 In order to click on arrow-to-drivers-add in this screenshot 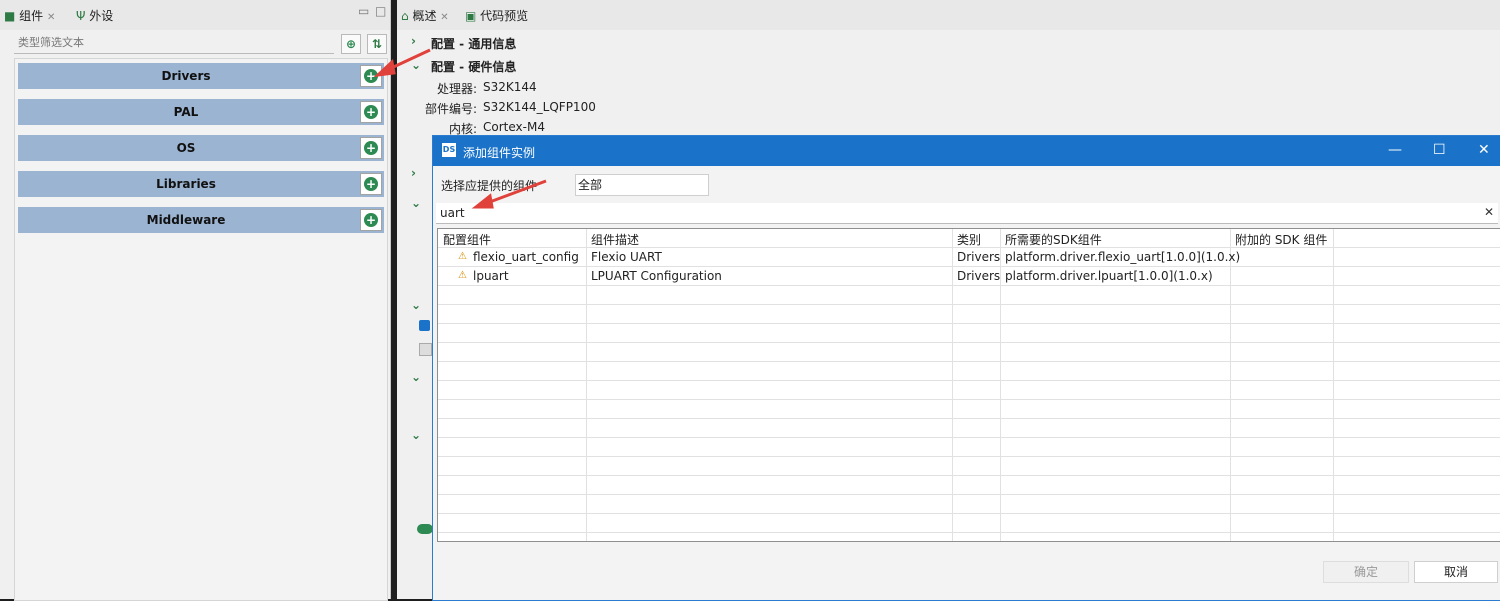, I will do `click(402, 63)`.